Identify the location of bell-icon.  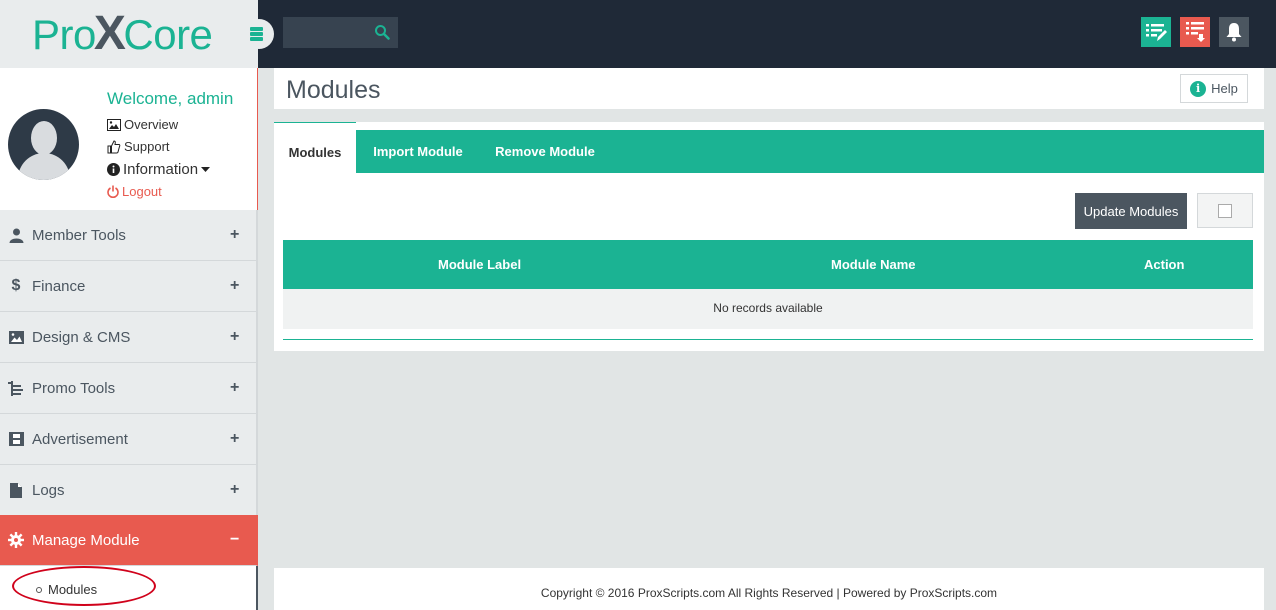
(1234, 32).